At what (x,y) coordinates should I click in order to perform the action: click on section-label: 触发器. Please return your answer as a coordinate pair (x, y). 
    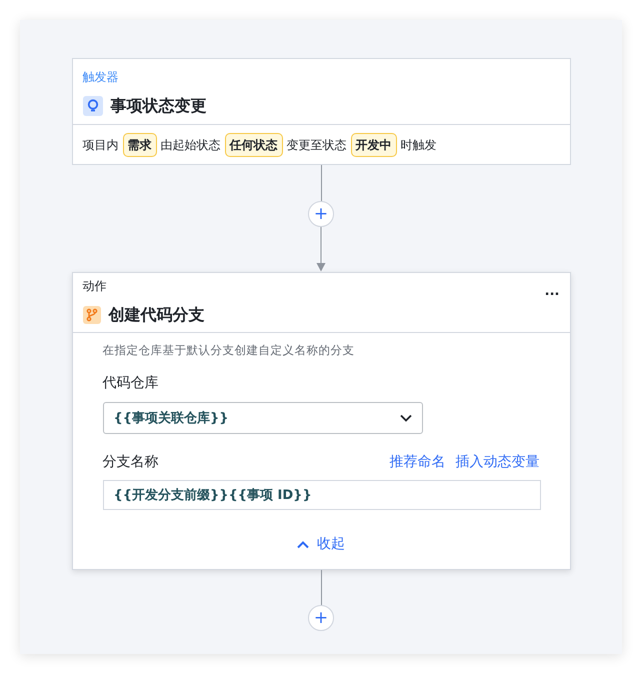
    Looking at the image, I should click on (100, 77).